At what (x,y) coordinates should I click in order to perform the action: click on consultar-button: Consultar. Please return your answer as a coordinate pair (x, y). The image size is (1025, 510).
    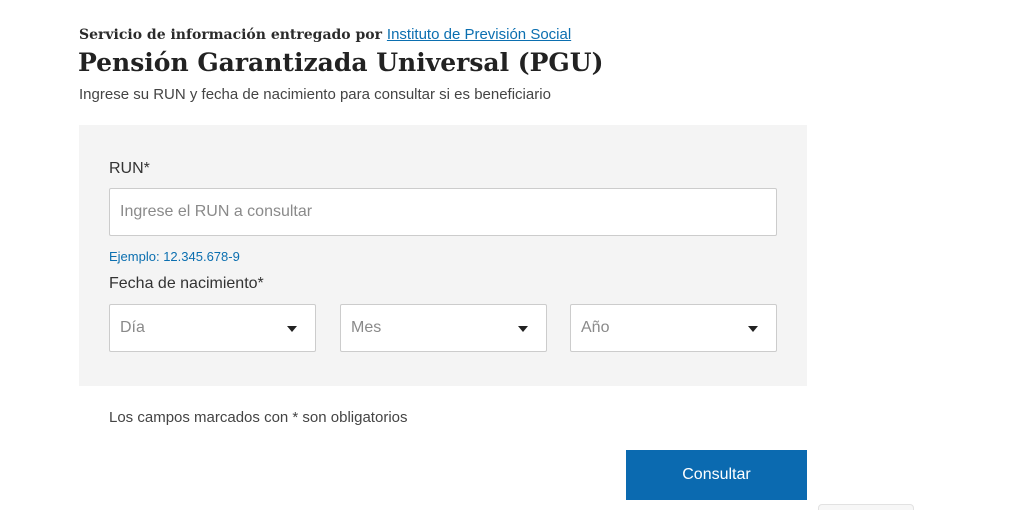
    Looking at the image, I should click on (716, 475).